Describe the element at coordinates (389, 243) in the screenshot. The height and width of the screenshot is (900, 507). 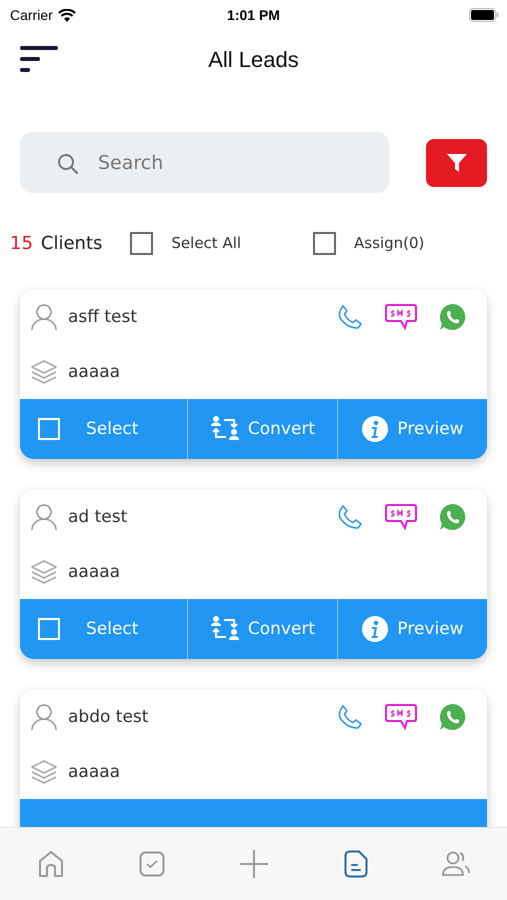
I see `assign-label: Assign(0)` at that location.